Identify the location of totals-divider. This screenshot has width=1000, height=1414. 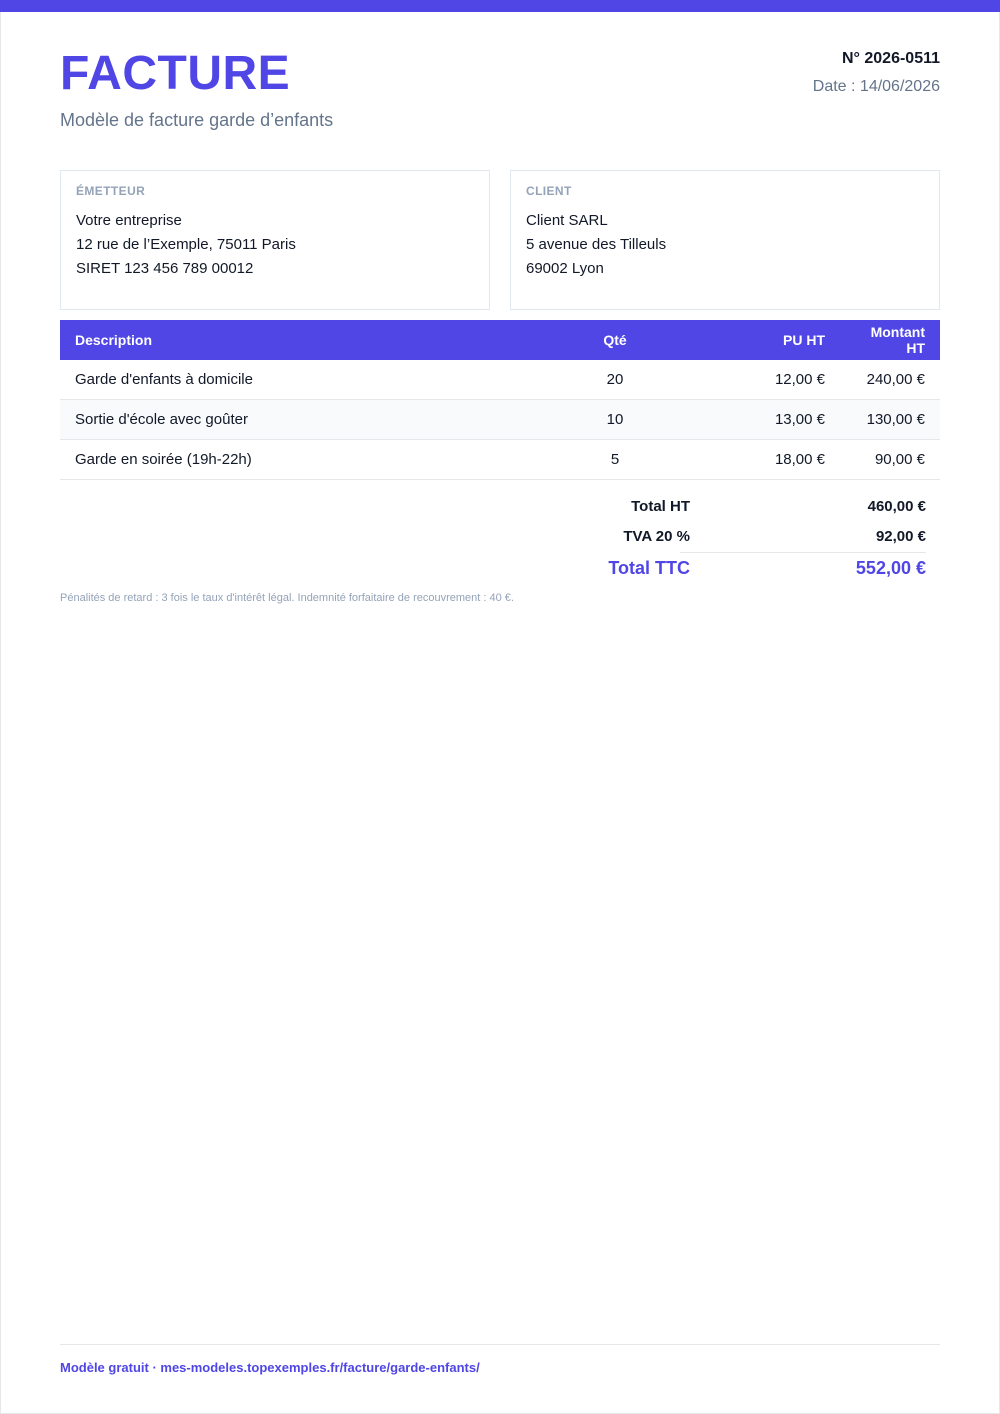
(803, 552).